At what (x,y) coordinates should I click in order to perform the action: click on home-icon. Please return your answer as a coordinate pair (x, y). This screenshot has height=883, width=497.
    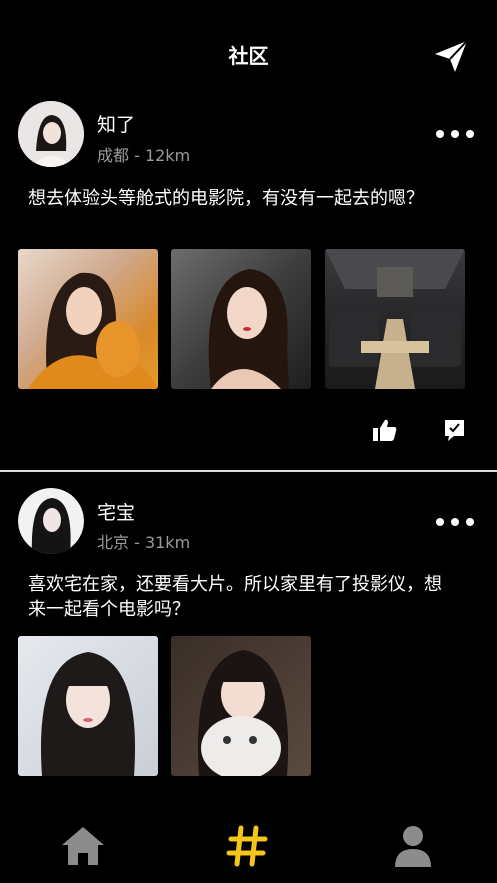
    Looking at the image, I should click on (83, 846).